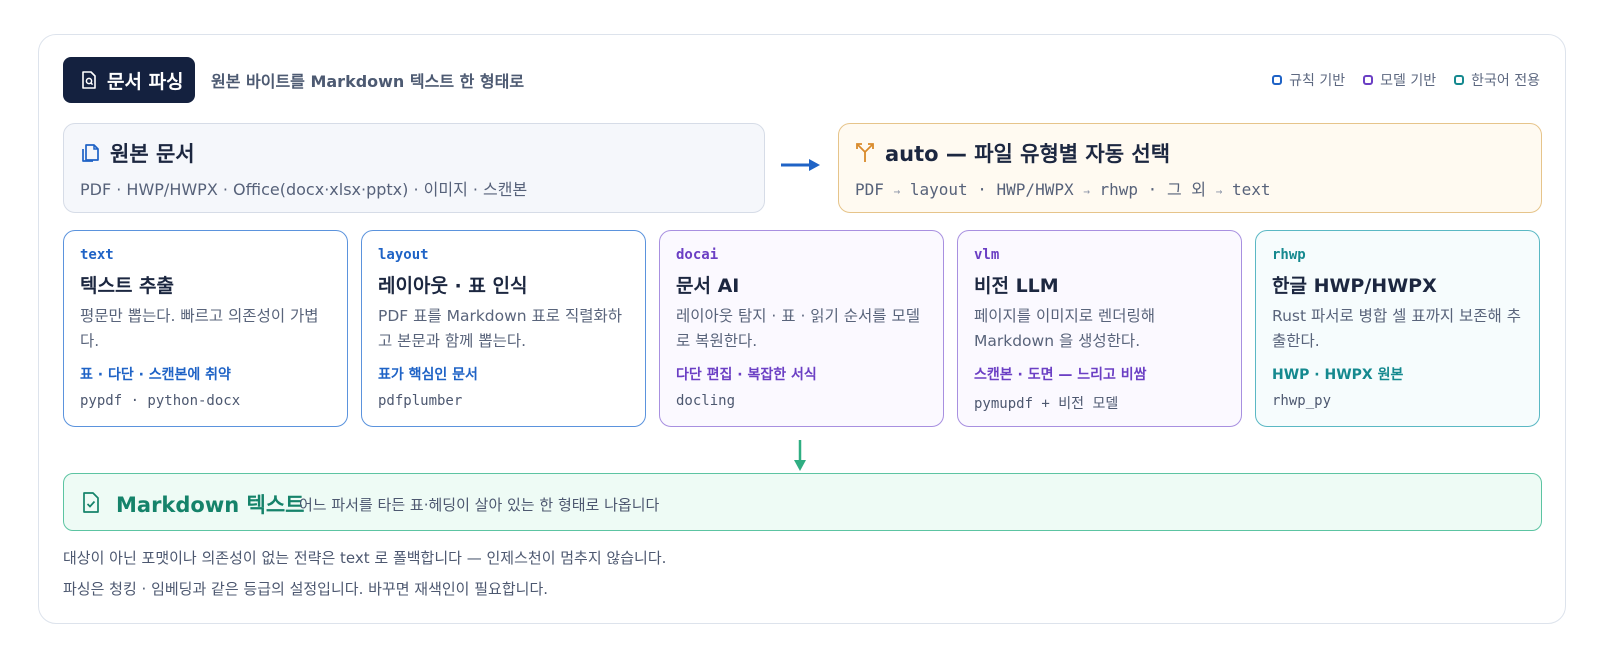  What do you see at coordinates (152, 154) in the screenshot?
I see `source-title: 원본 문서` at bounding box center [152, 154].